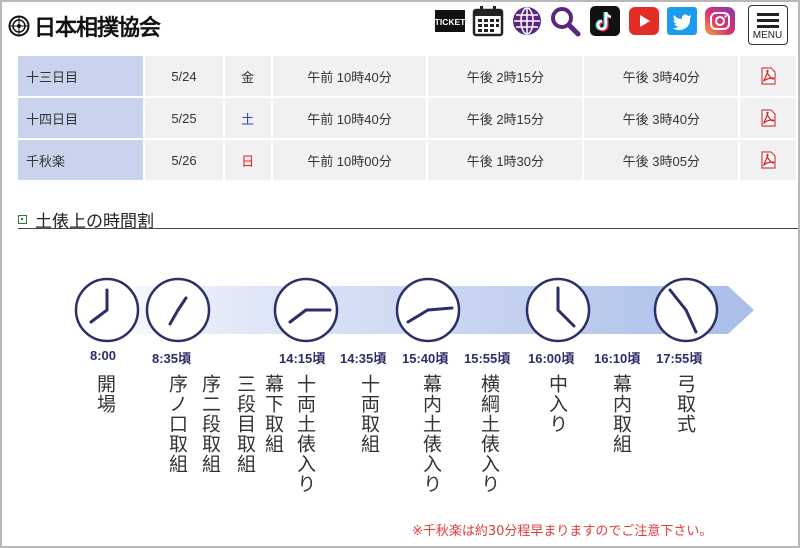 This screenshot has height=548, width=800. What do you see at coordinates (350, 160) in the screenshot?
I see `time-cell: 午前 10時00分` at bounding box center [350, 160].